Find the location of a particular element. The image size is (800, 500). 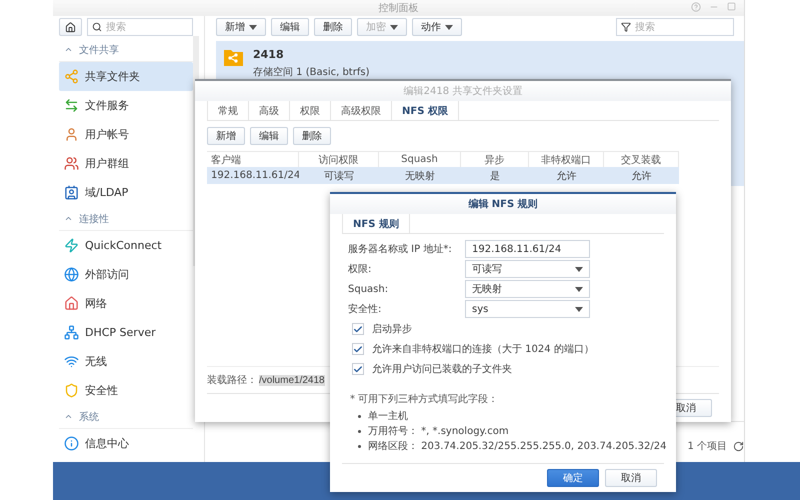

table-cell: 可读写 is located at coordinates (339, 175).